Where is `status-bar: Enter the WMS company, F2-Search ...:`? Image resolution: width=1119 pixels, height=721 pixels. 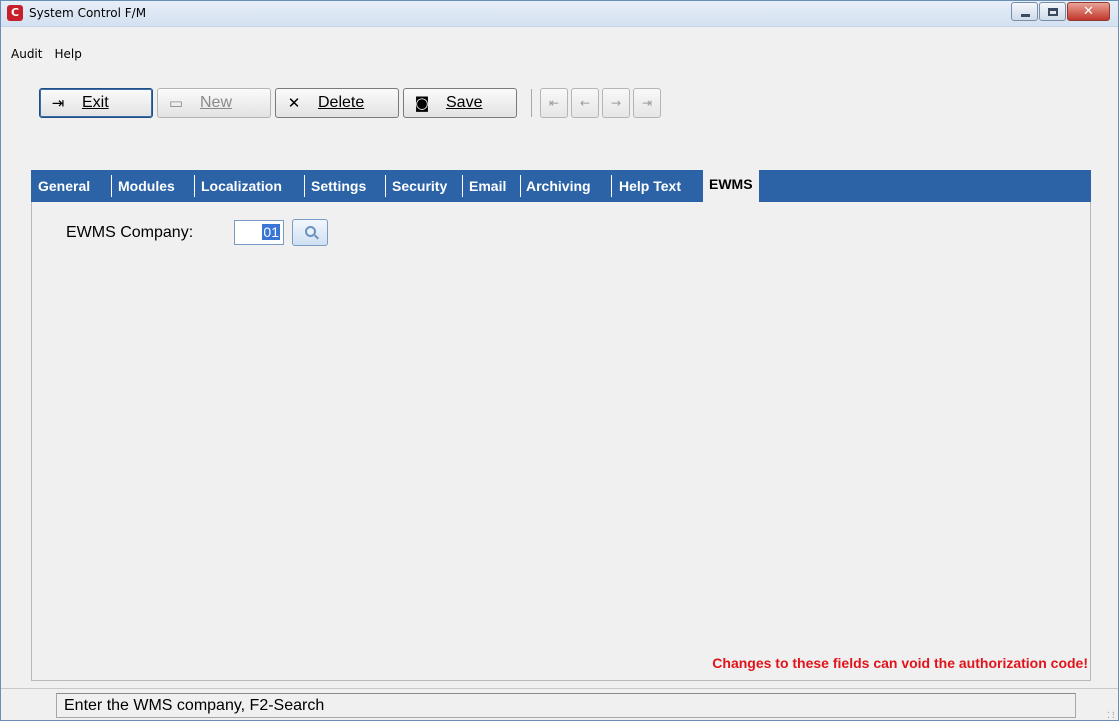 status-bar: Enter the WMS company, F2-Search ...: is located at coordinates (559, 704).